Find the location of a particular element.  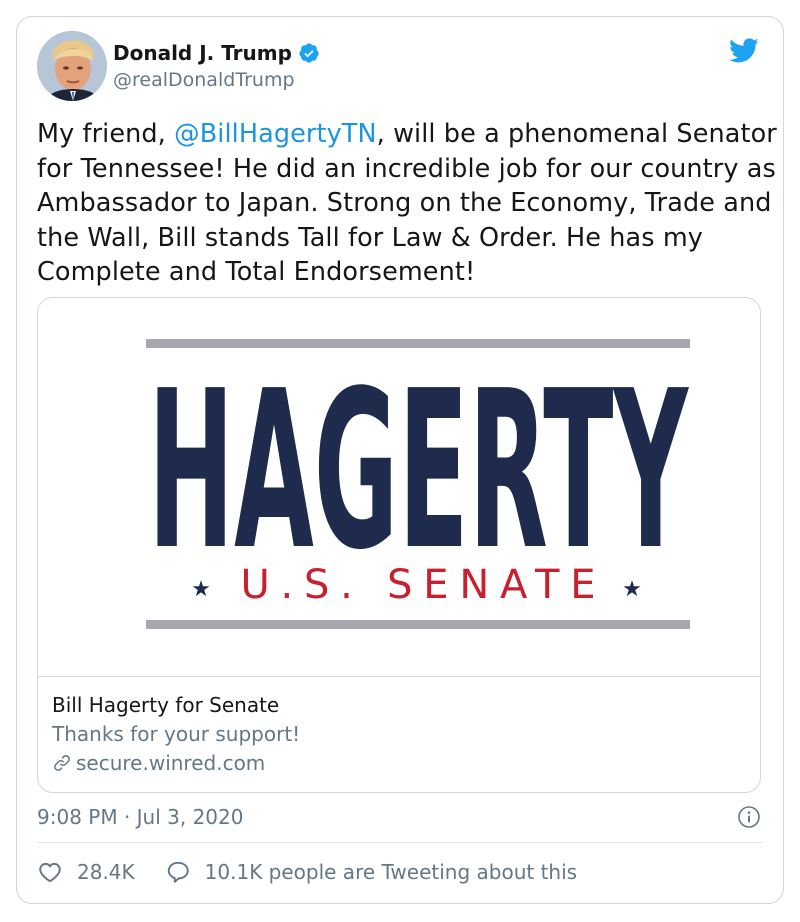

link-icon is located at coordinates (62, 763).